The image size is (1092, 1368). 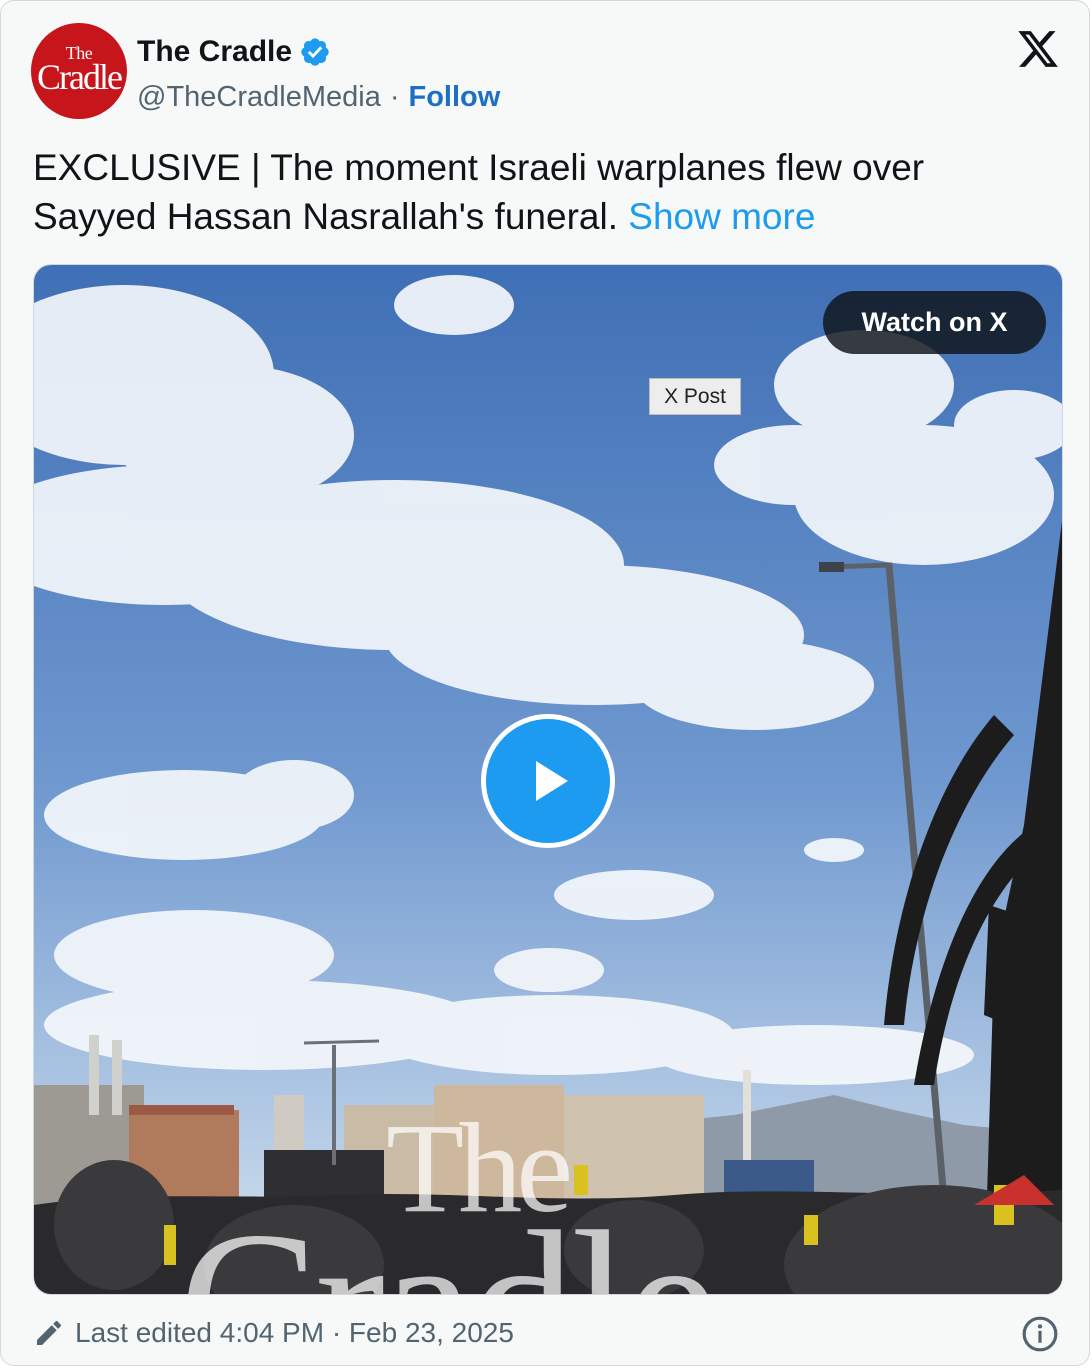 What do you see at coordinates (721, 216) in the screenshot?
I see `show-more-link: Show more` at bounding box center [721, 216].